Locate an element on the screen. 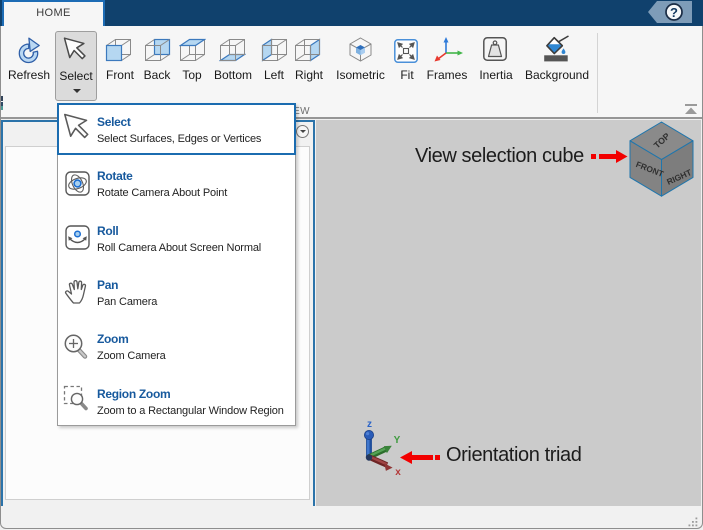 The height and width of the screenshot is (530, 703). svg-text: x is located at coordinates (398, 472).